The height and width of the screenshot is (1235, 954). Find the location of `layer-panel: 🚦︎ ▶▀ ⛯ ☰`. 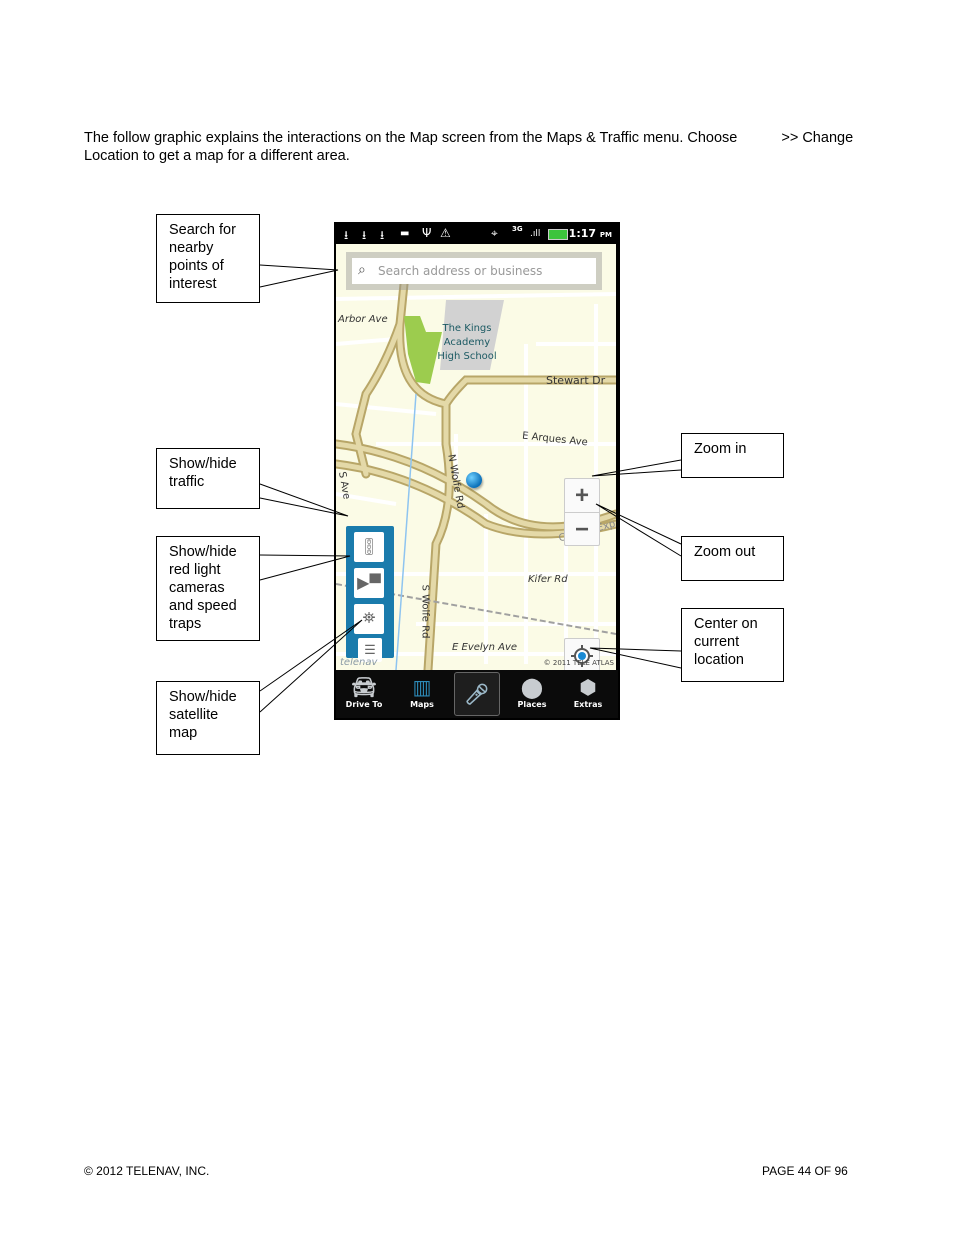

layer-panel: 🚦︎ ▶▀ ⛯ ☰ is located at coordinates (370, 594).